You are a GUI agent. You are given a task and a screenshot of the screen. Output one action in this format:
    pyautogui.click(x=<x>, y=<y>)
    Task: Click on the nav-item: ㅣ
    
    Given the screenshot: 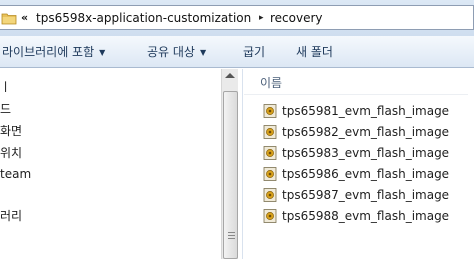 What is the action you would take?
    pyautogui.click(x=5, y=87)
    